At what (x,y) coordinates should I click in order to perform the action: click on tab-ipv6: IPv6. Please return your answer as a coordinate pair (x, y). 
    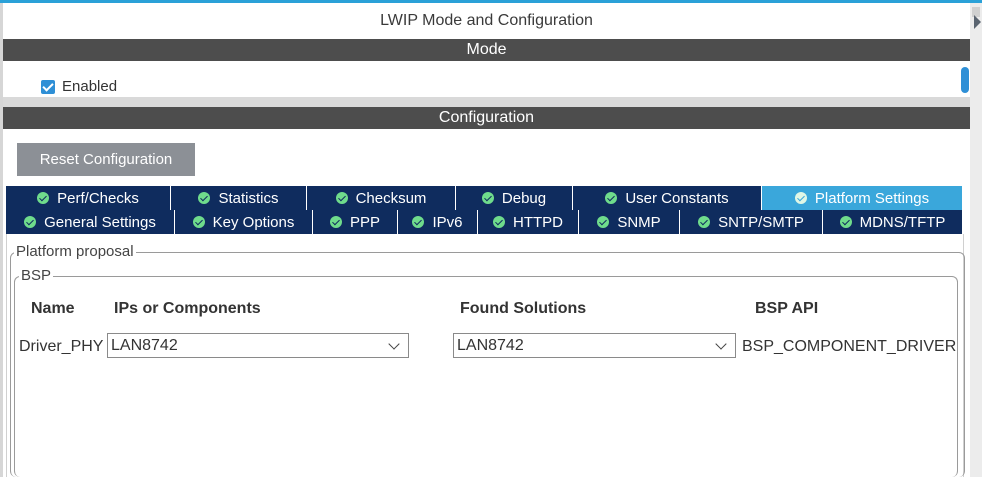
    Looking at the image, I should click on (438, 222).